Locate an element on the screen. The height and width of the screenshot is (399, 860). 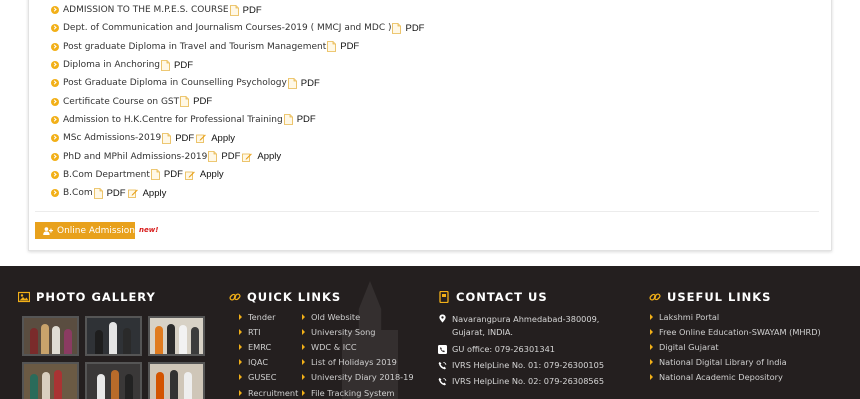
quick-links-title: QUICK LINKS is located at coordinates (294, 297).